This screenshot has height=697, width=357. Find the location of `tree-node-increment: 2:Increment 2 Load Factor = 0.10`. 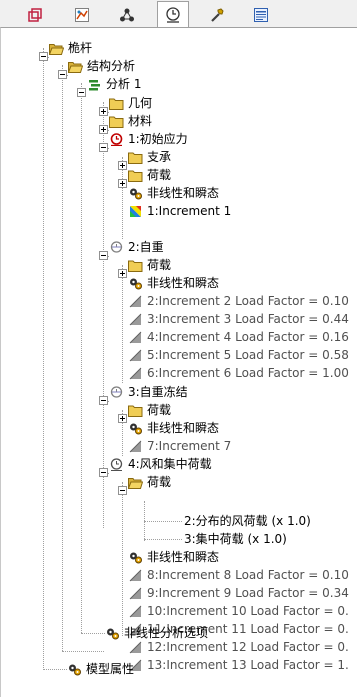

tree-node-increment: 2:Increment 2 Load Factor = 0.10 is located at coordinates (238, 301).